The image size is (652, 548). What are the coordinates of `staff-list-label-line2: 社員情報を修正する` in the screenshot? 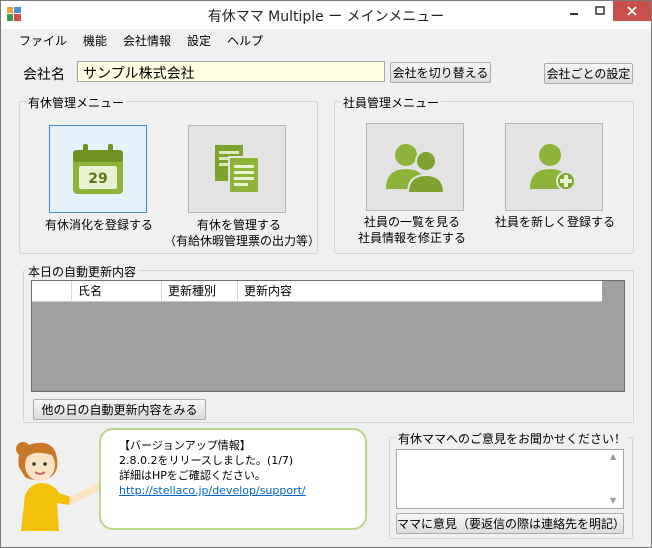 It's located at (411, 238).